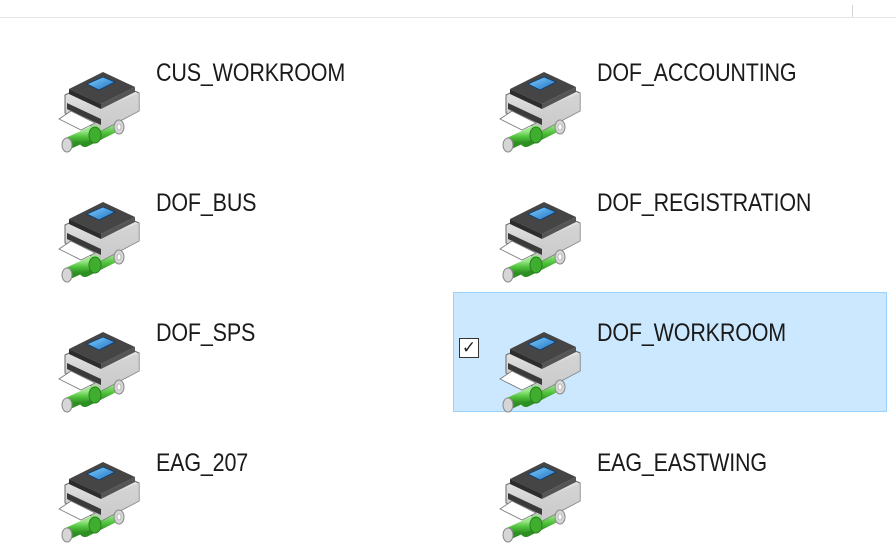 This screenshot has height=545, width=896. What do you see at coordinates (670, 92) in the screenshot?
I see `printer-item: DOF_ACCOUNTING` at bounding box center [670, 92].